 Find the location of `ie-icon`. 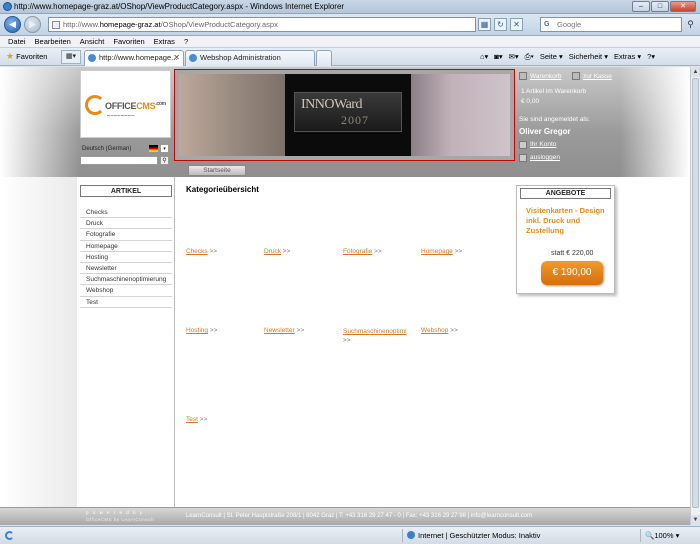

ie-icon is located at coordinates (7, 6).